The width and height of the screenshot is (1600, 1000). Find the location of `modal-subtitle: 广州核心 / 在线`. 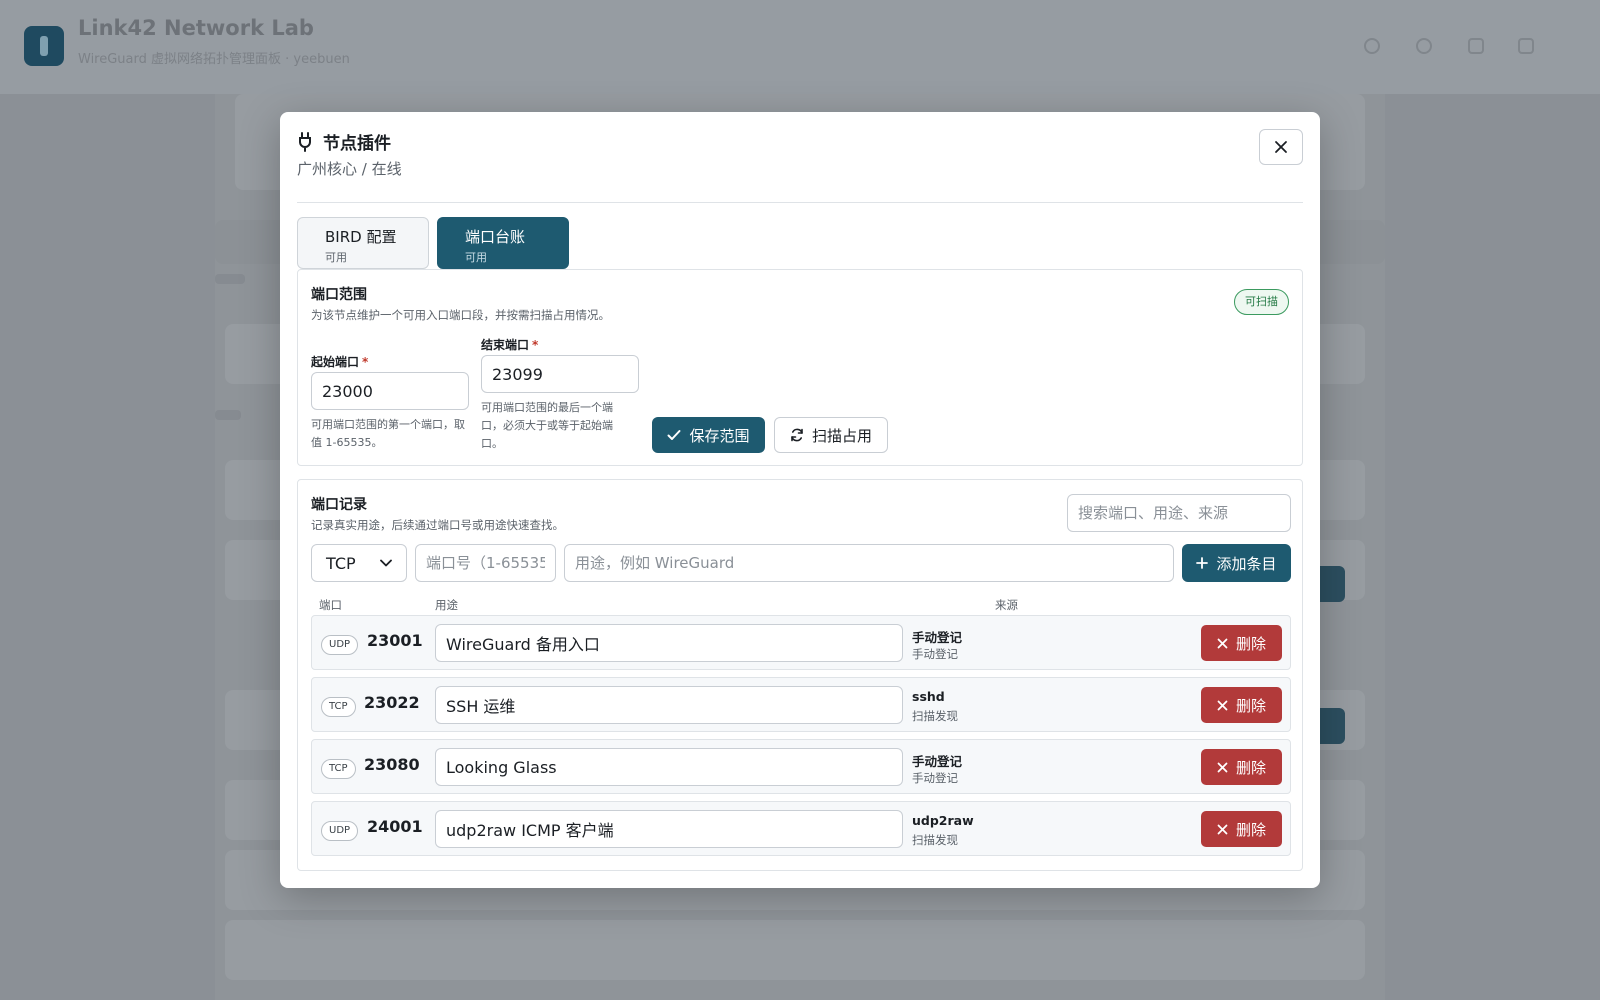

modal-subtitle: 广州核心 / 在线 is located at coordinates (349, 169).